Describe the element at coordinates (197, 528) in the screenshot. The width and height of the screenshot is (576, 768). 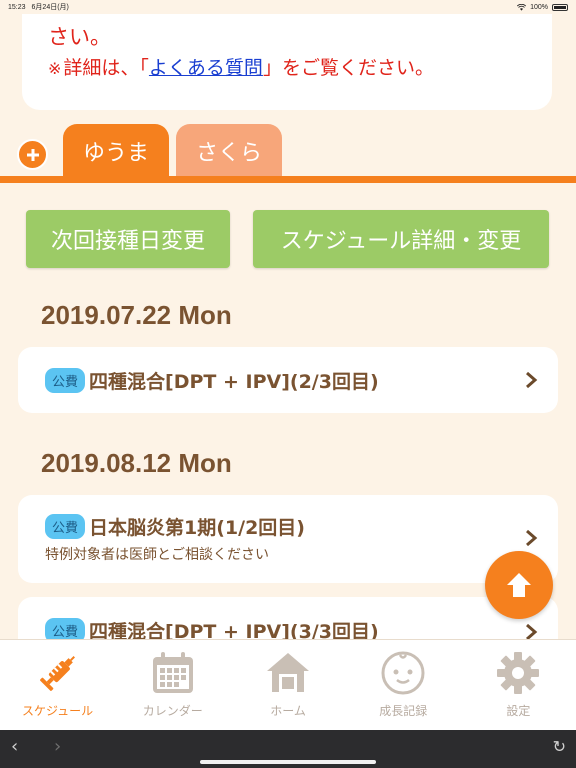
I see `vaccine-name: 日本脳炎第1期(1/2回目)` at that location.